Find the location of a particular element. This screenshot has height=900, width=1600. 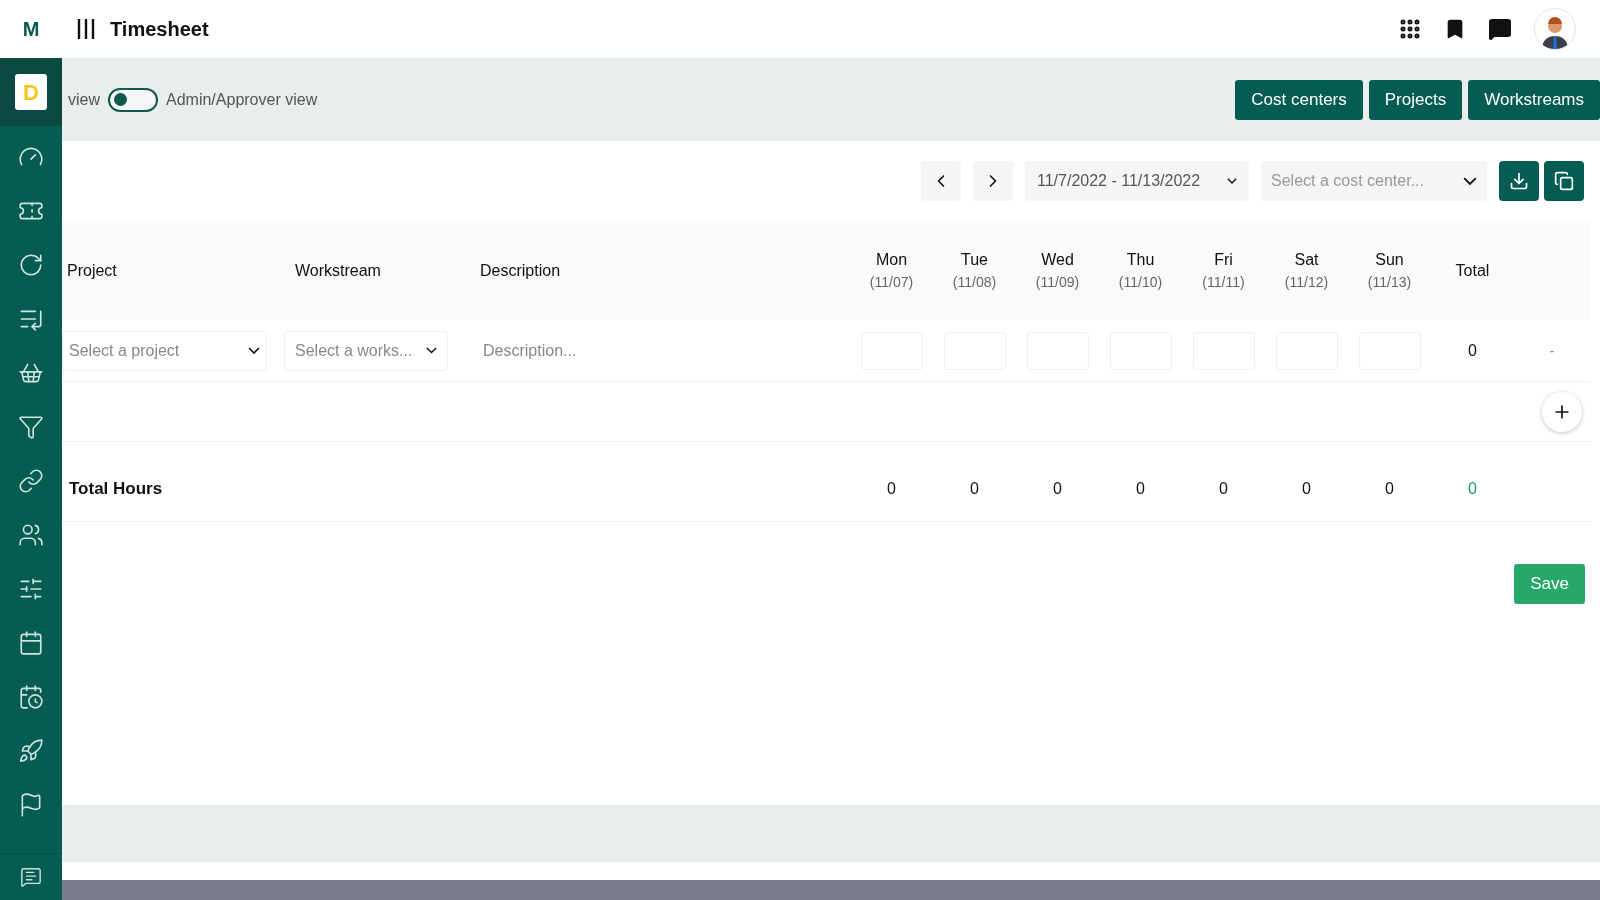

page-title: Timesheet is located at coordinates (159, 29).